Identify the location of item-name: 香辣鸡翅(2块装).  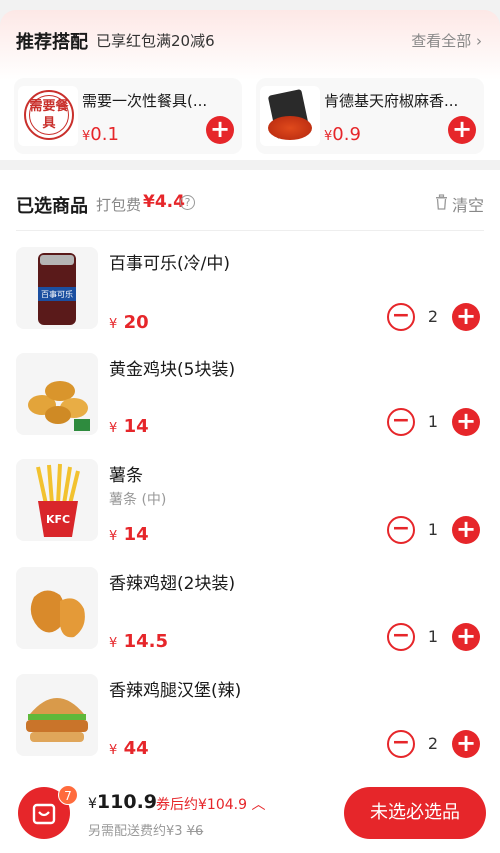
(172, 584).